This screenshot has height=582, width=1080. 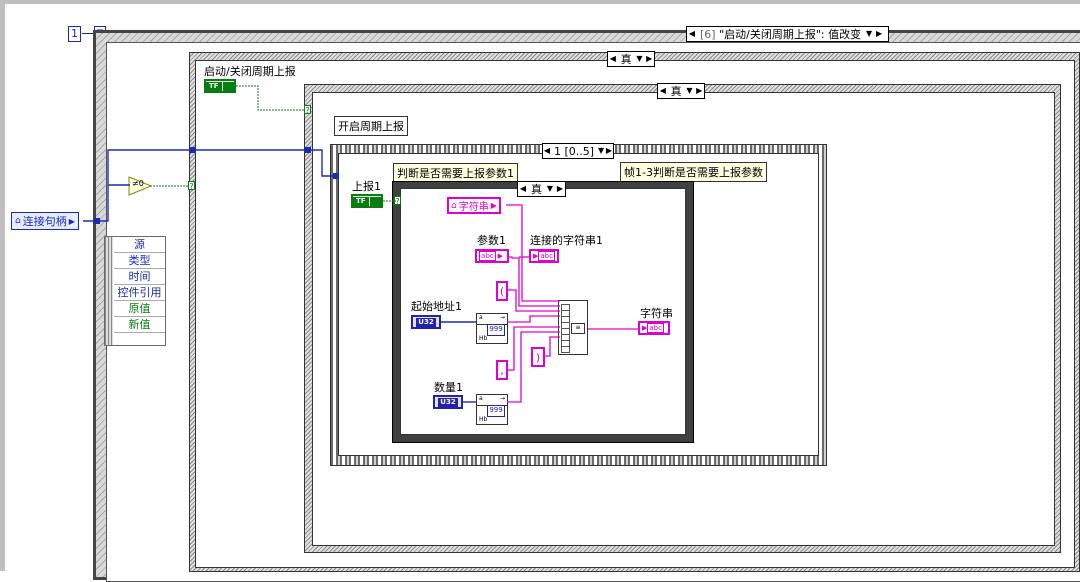 I want to click on quantity-label: 数量1, so click(x=448, y=387).